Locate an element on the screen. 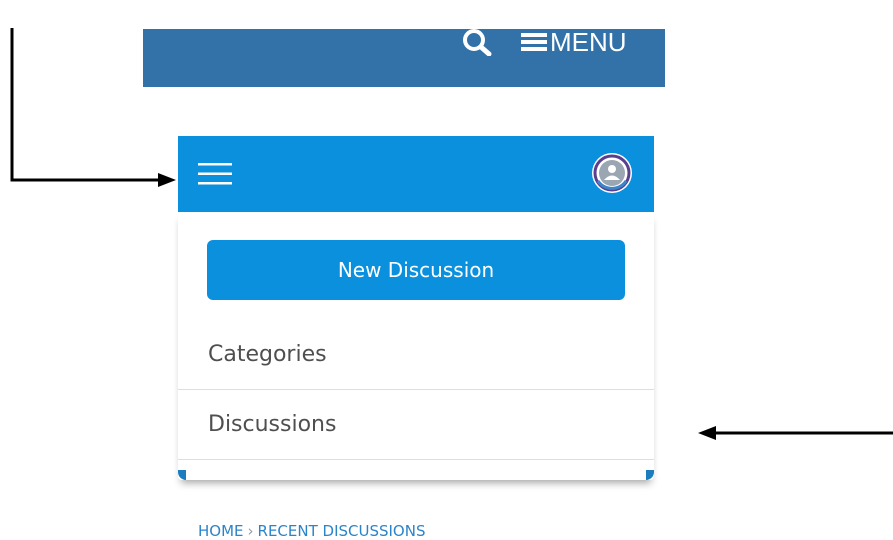  nav-item-discussions: Discussions is located at coordinates (416, 425).